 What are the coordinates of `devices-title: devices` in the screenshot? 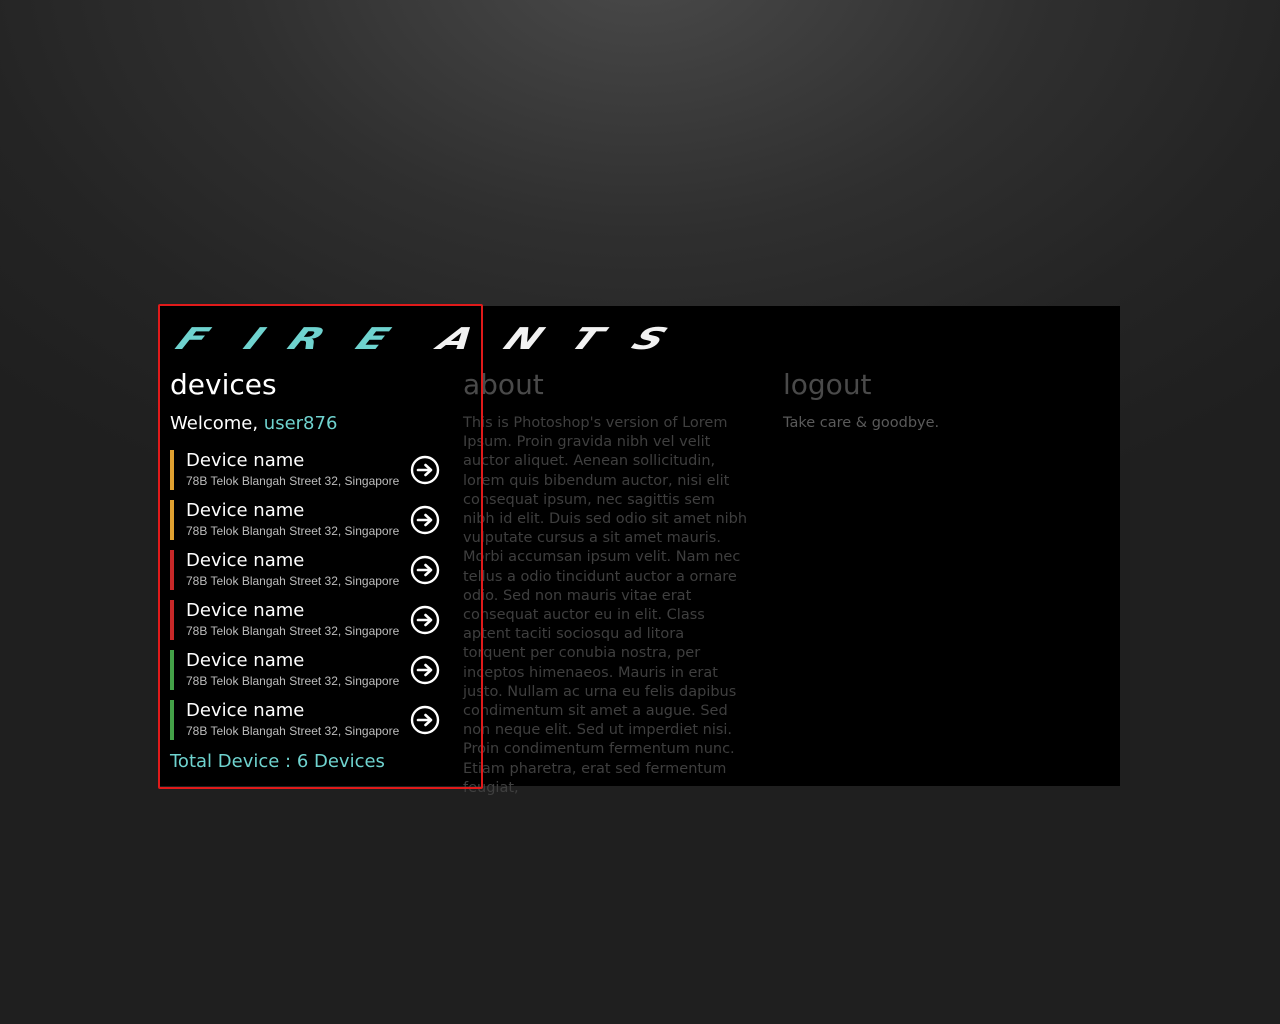 It's located at (223, 384).